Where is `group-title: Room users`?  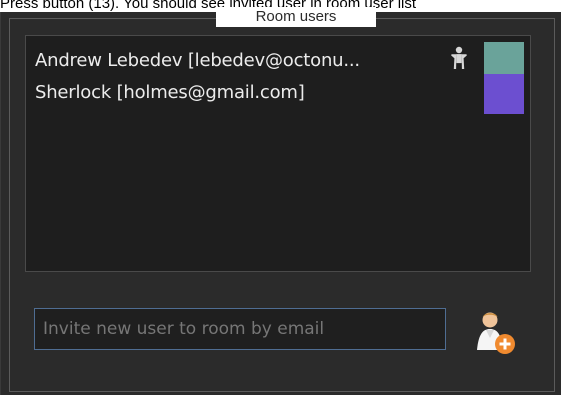
group-title: Room users is located at coordinates (296, 17).